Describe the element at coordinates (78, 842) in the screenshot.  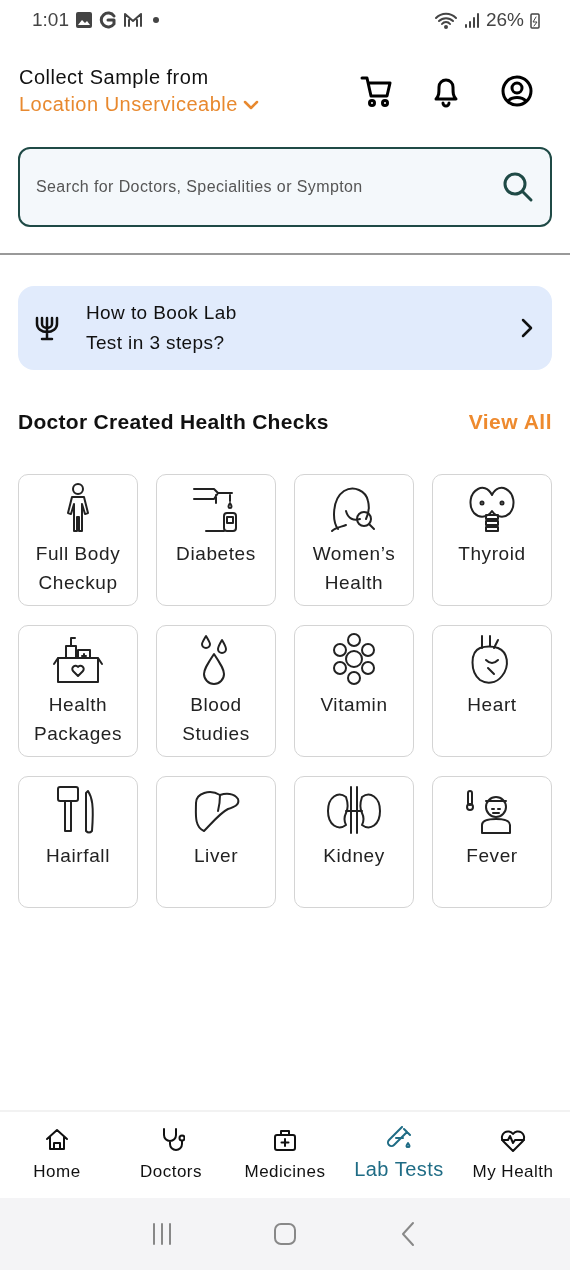
I see `health-check-card: Hairfall` at that location.